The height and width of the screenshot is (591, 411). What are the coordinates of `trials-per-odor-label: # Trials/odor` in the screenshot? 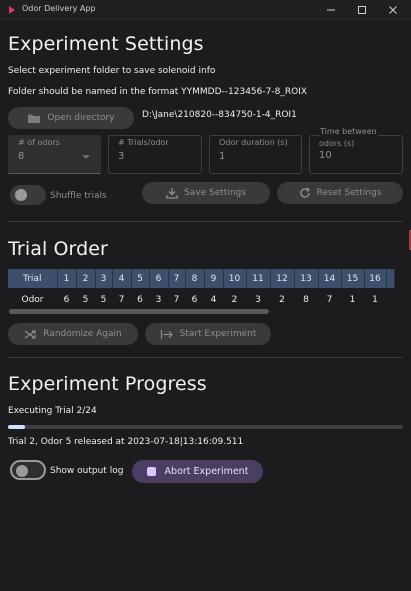 It's located at (143, 142).